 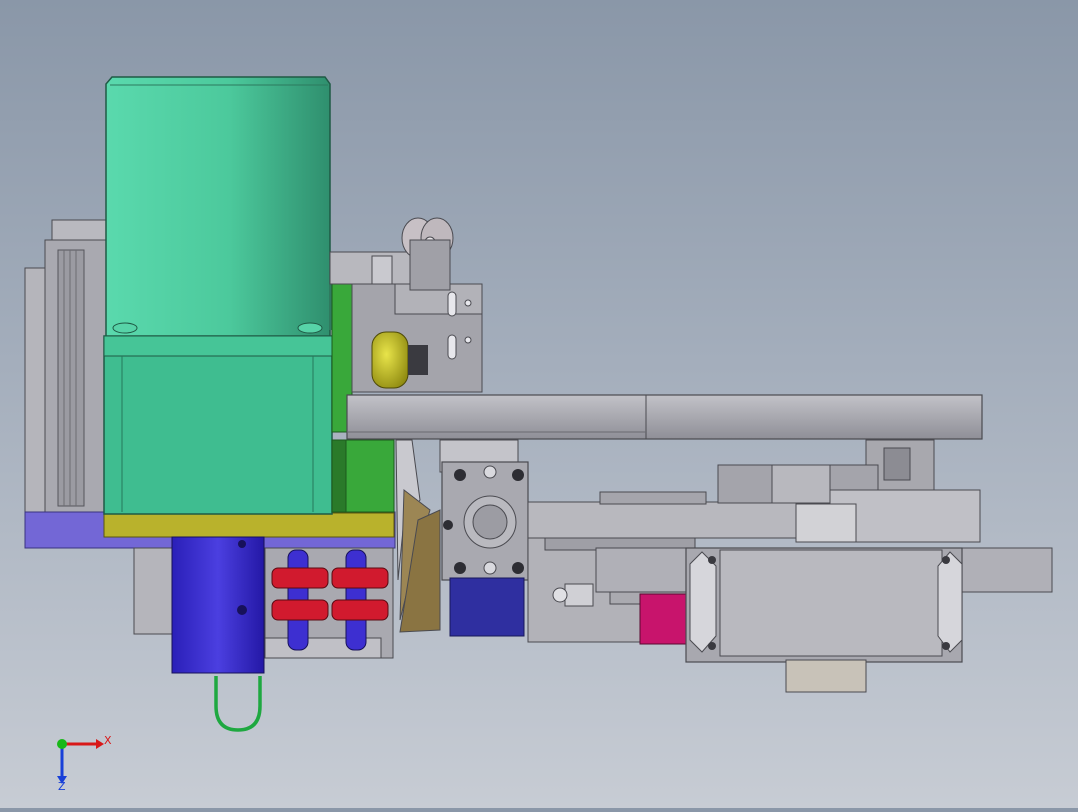 I want to click on triad-y-axis, so click(x=62, y=744).